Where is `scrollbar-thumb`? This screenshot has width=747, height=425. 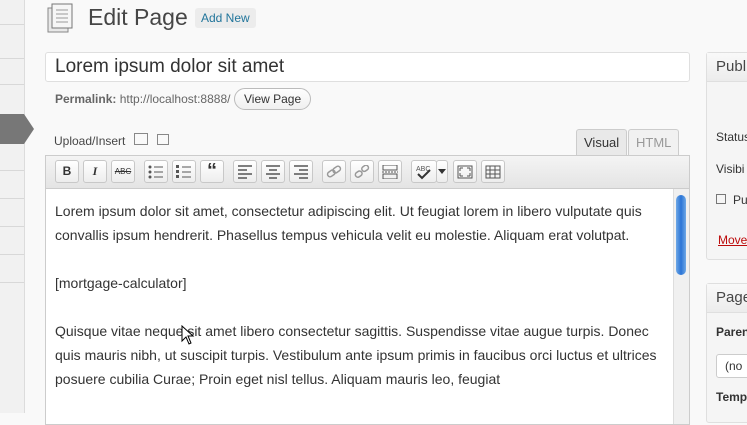
scrollbar-thumb is located at coordinates (681, 235).